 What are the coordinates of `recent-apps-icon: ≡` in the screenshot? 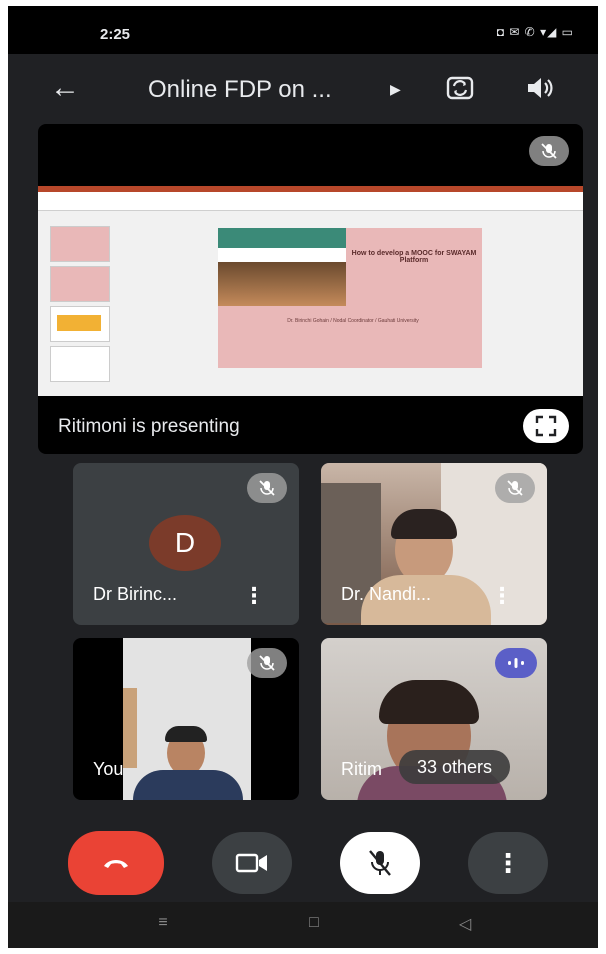 It's located at (163, 924).